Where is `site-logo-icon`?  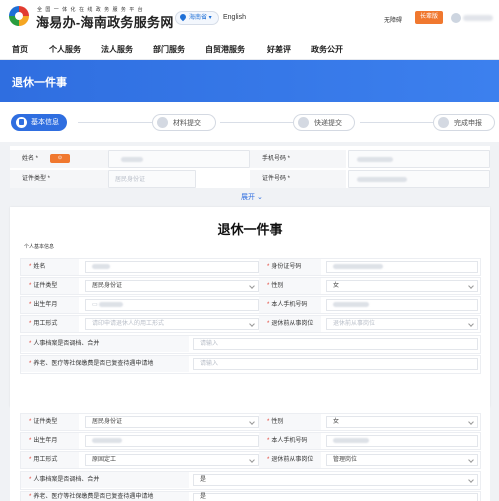
site-logo-icon is located at coordinates (19, 16).